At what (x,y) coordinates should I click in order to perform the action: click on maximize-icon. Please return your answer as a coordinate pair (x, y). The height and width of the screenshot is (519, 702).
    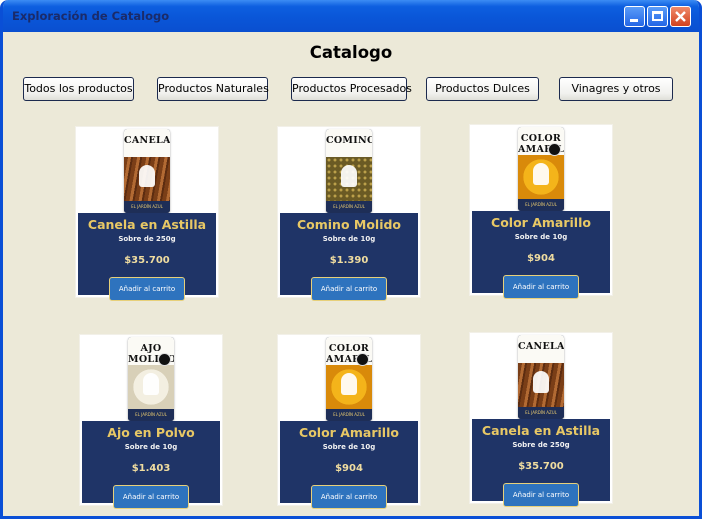
    Looking at the image, I should click on (657, 16).